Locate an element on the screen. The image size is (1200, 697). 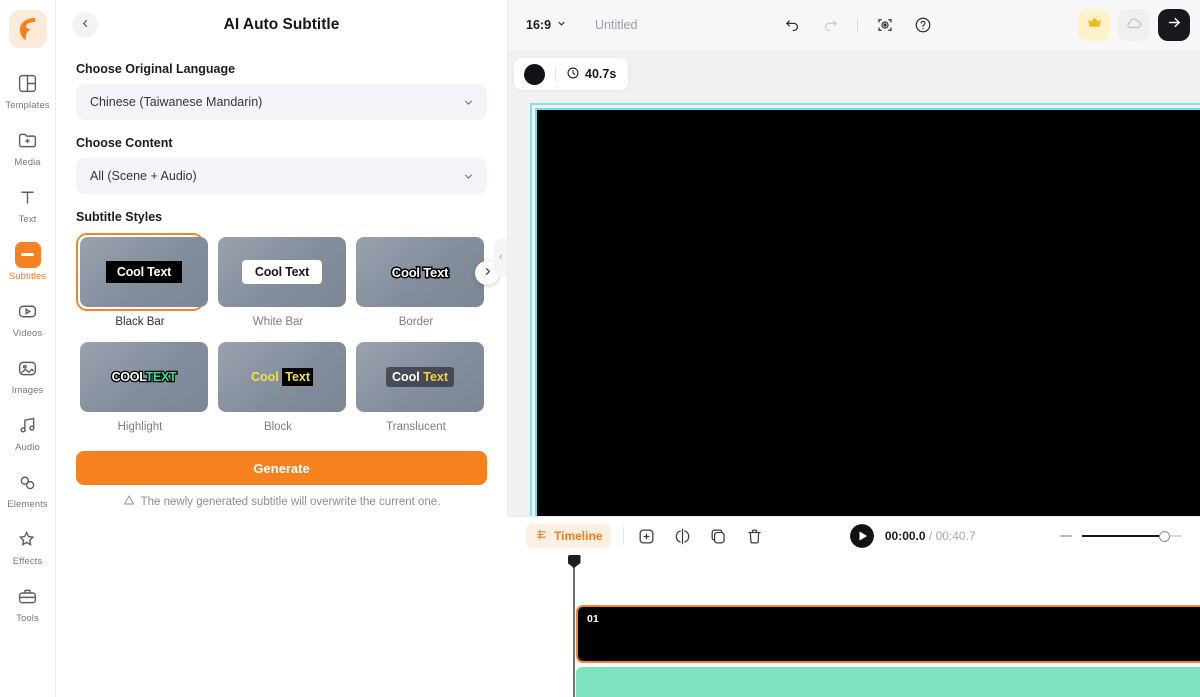
arrow-right-icon is located at coordinates (1174, 25).